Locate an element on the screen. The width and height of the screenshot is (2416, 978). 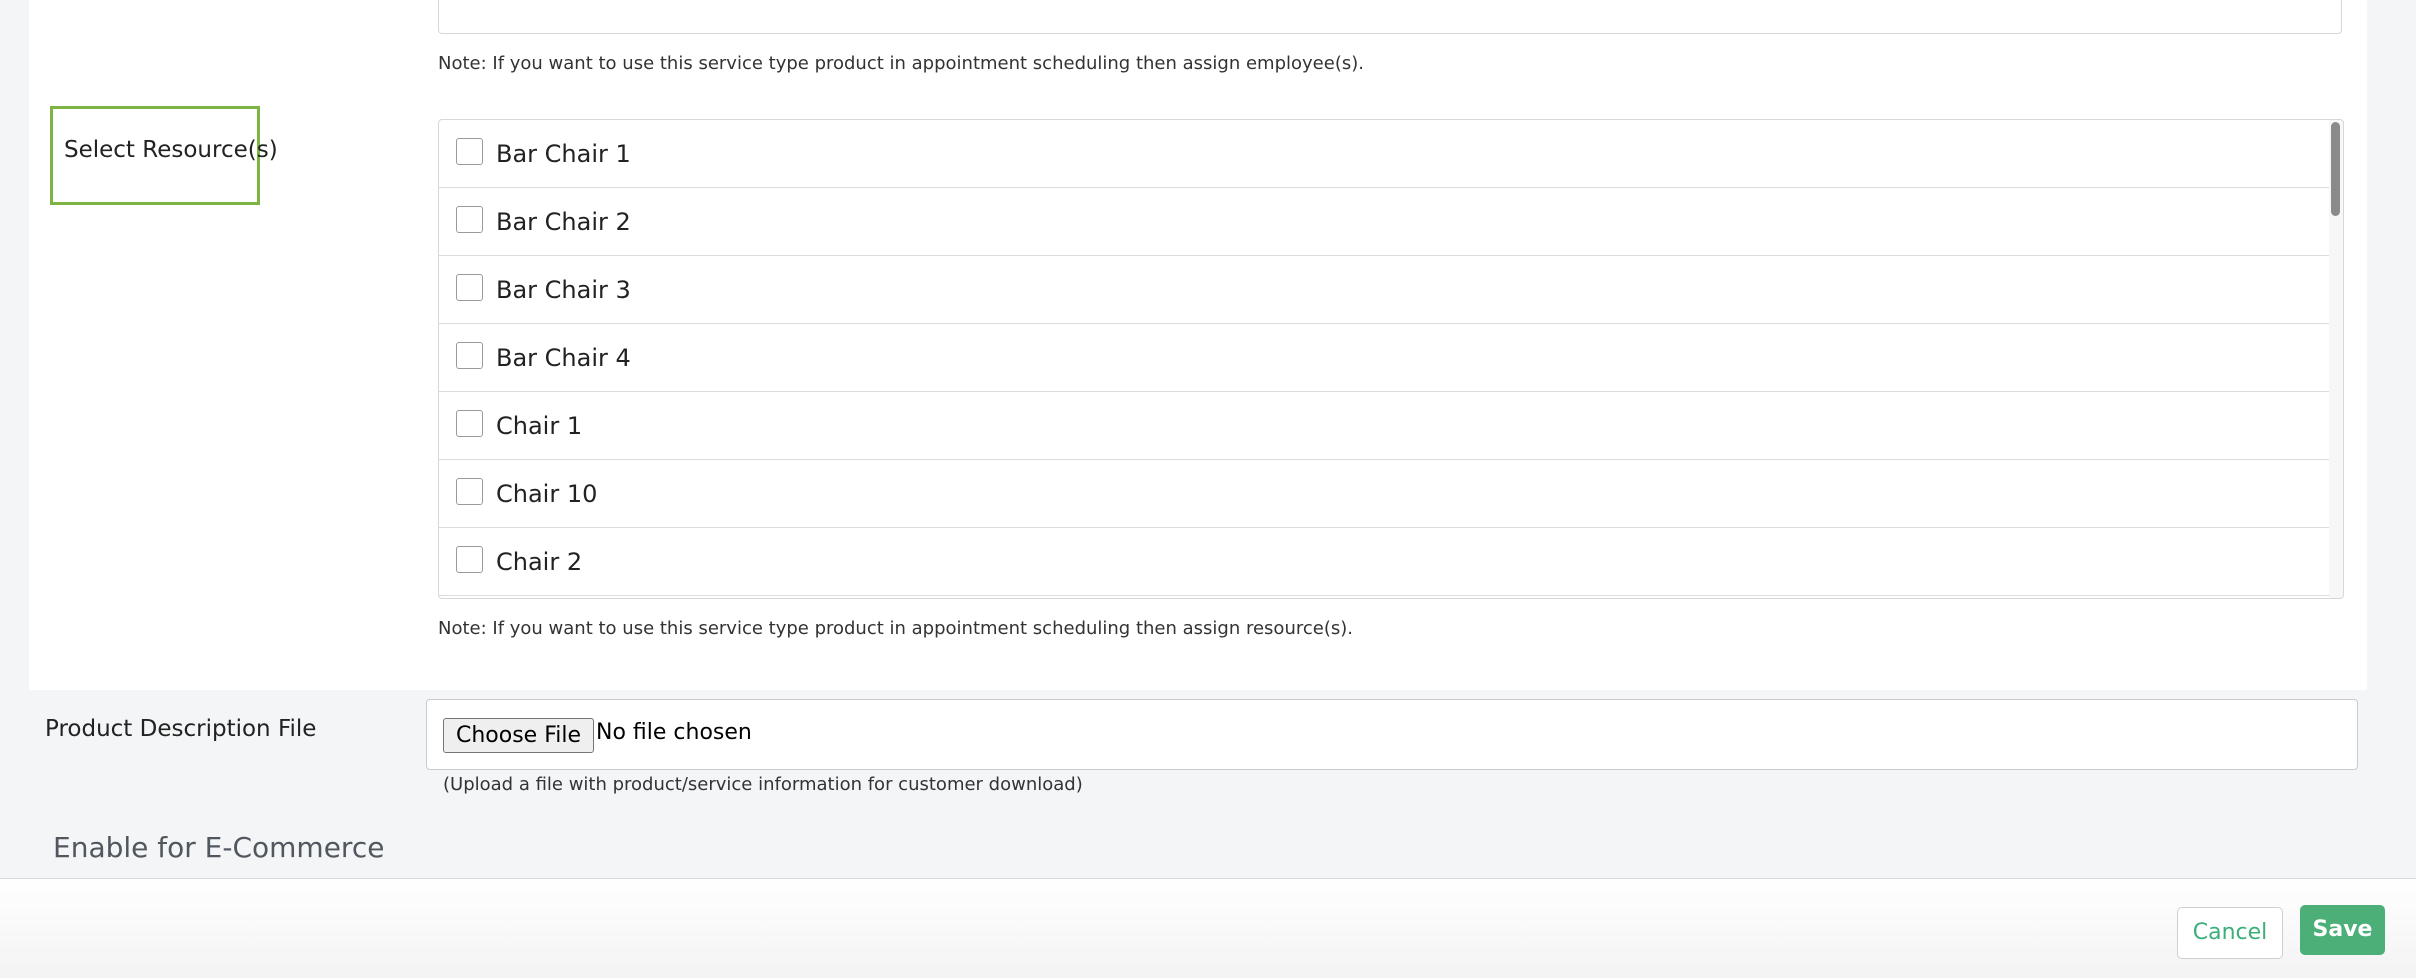
list-item: Bar Chair 1 is located at coordinates (1385, 154).